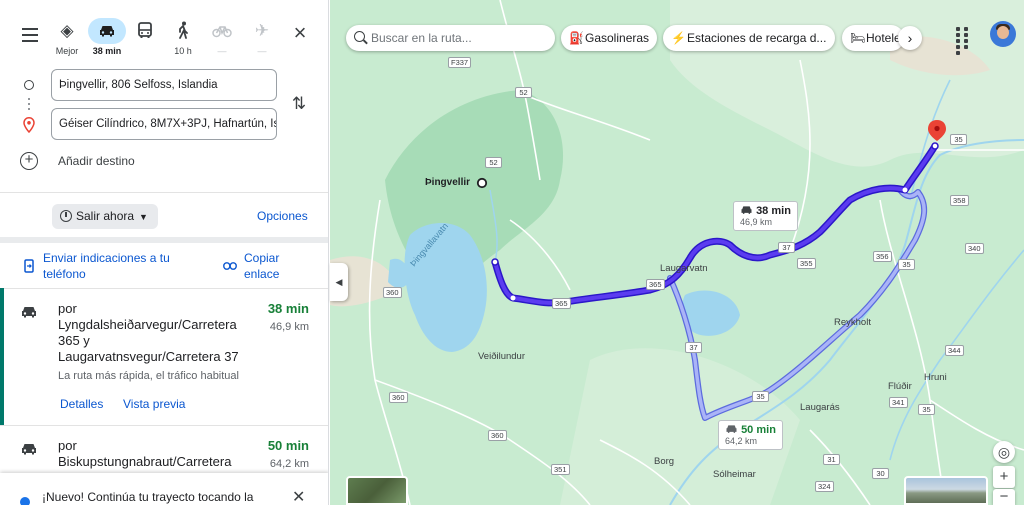 Image resolution: width=1024 pixels, height=505 pixels. I want to click on route-callout-alternate: 50 min 64,2 km, so click(750, 435).